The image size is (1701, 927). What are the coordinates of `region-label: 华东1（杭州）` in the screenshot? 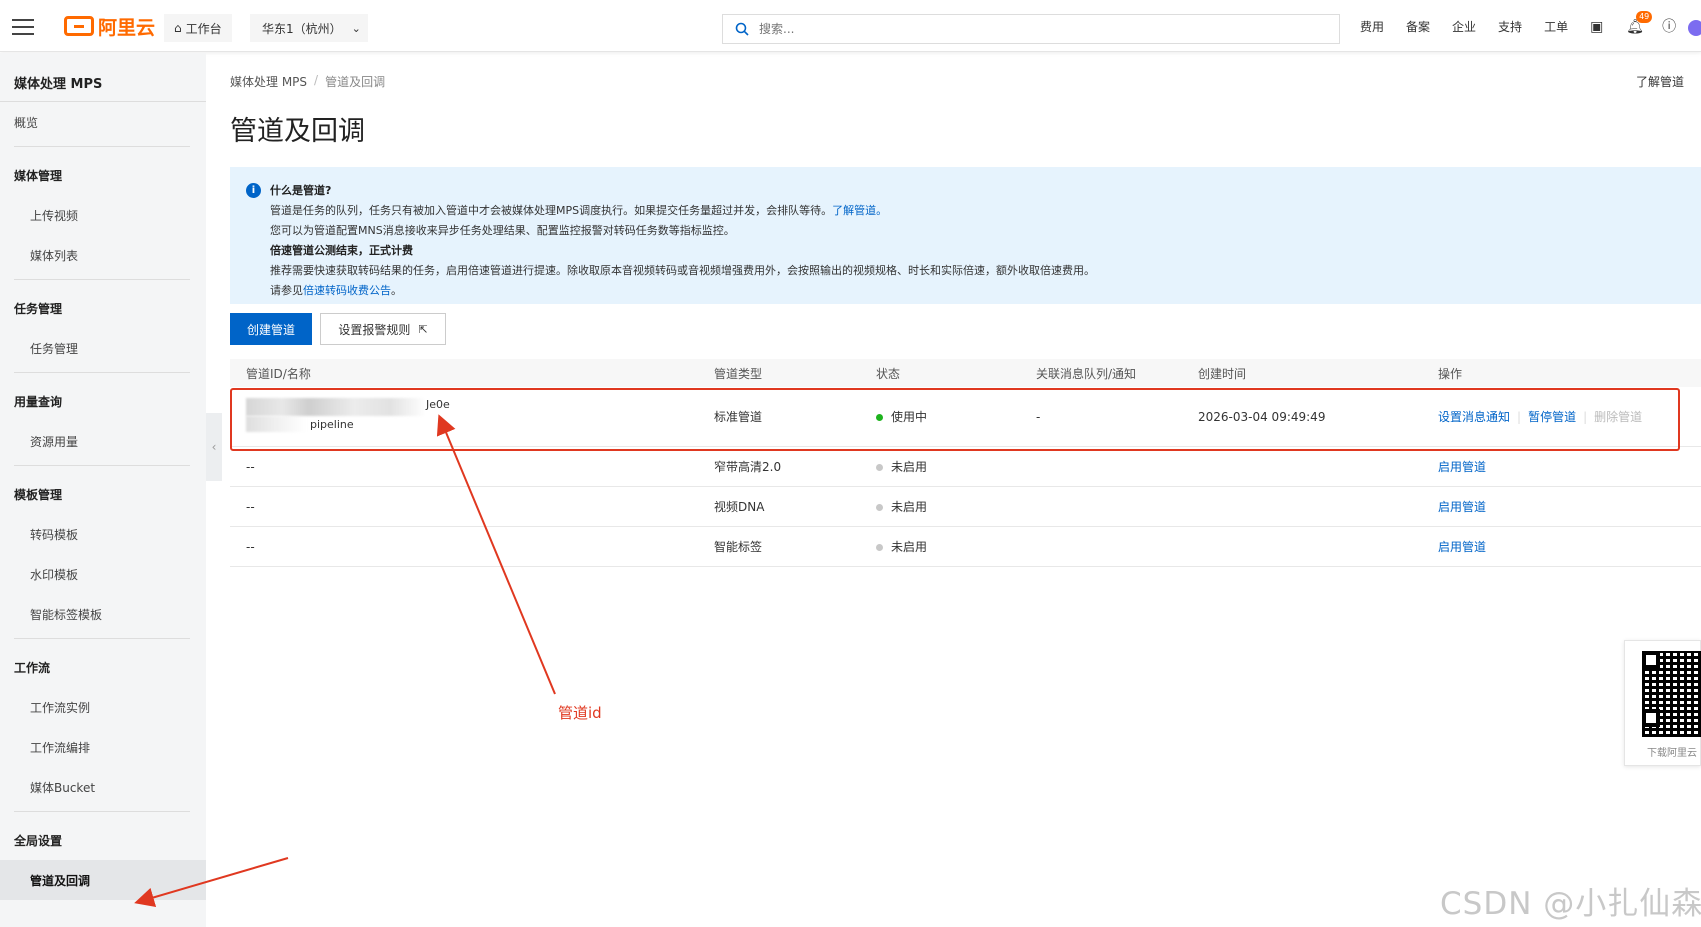 It's located at (302, 28).